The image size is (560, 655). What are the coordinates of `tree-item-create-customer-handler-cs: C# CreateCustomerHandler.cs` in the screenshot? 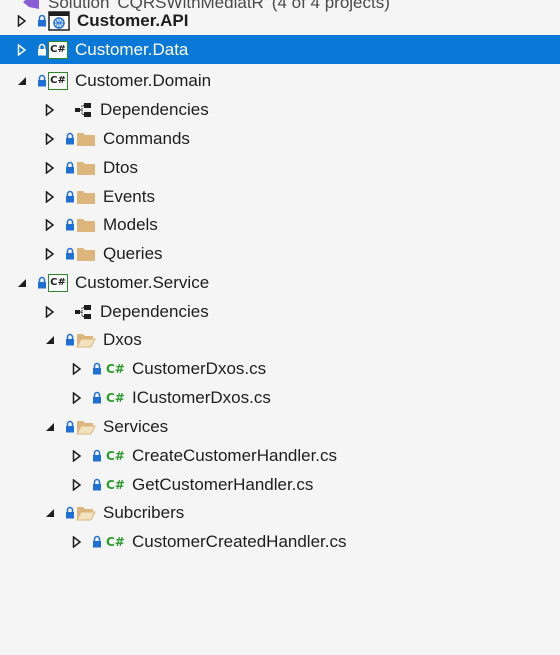 It's located at (280, 455).